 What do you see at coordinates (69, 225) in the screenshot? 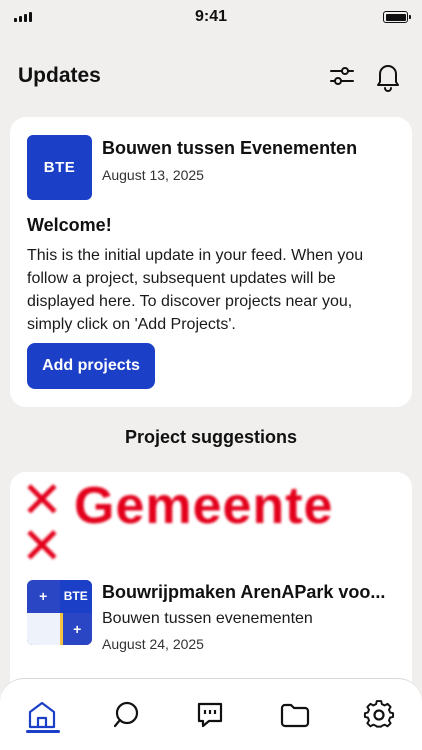
I see `update-heading: Welcome!` at bounding box center [69, 225].